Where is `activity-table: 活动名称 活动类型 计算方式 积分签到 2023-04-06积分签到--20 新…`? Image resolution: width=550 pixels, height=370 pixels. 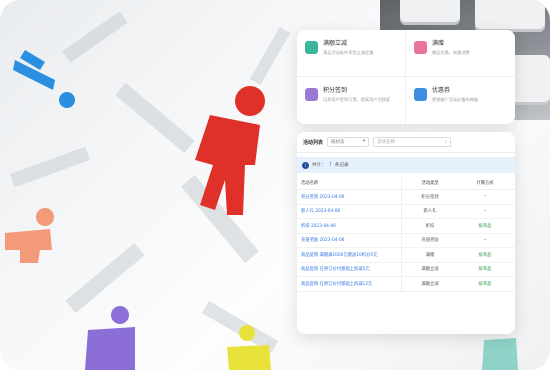 activity-table: 活动名称 活动类型 计算方式 积分签到 2023-04-06积分签到--20 新… is located at coordinates (406, 234).